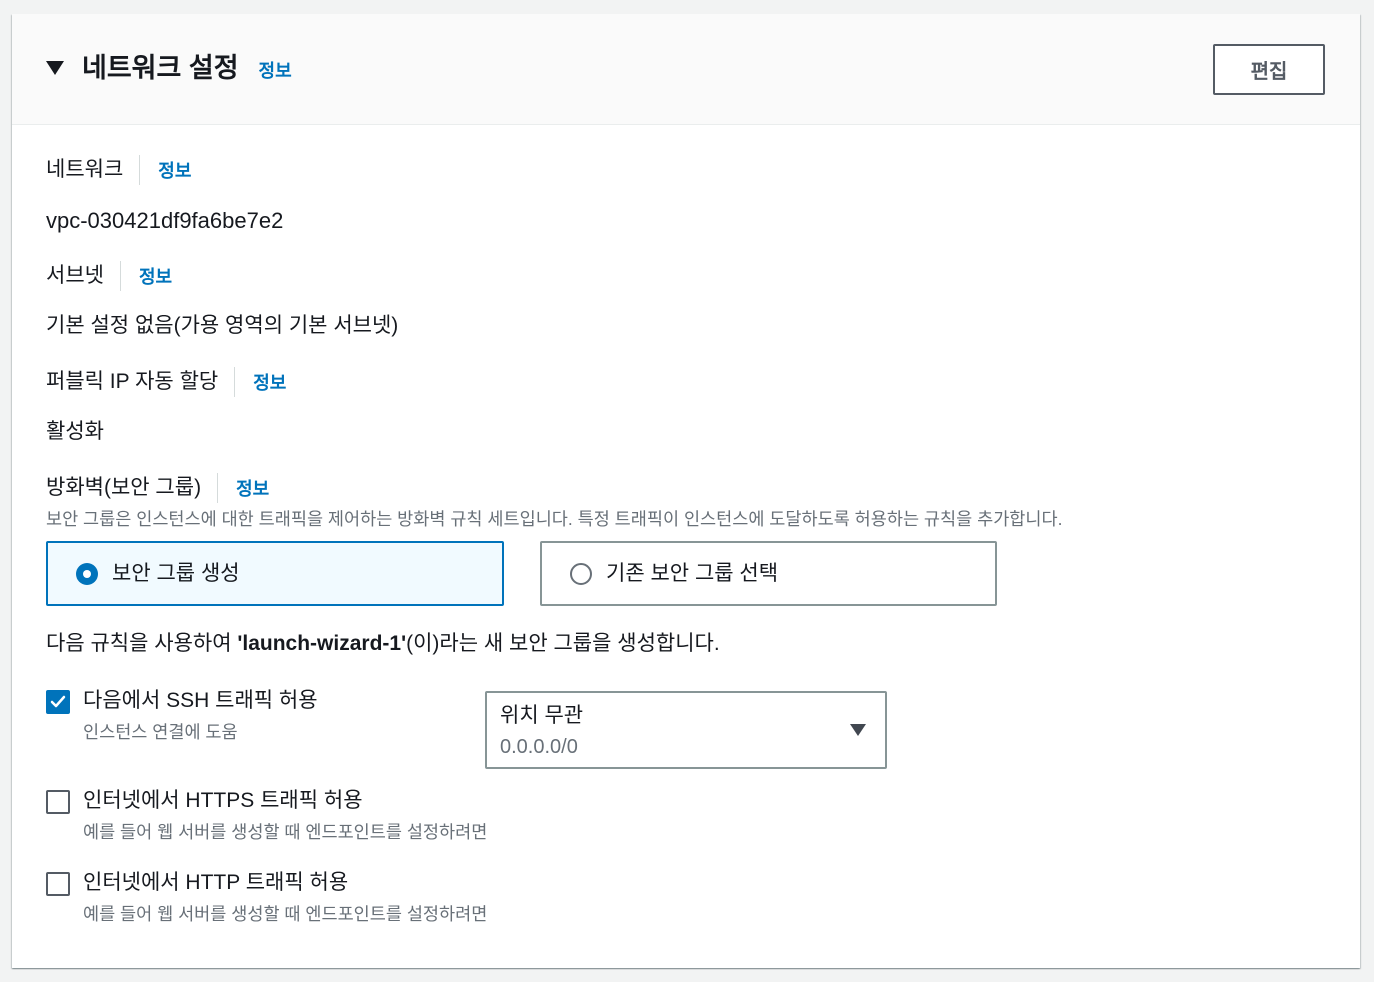  What do you see at coordinates (165, 220) in the screenshot?
I see `network-value: vpc-030421df9fa6be7e2` at bounding box center [165, 220].